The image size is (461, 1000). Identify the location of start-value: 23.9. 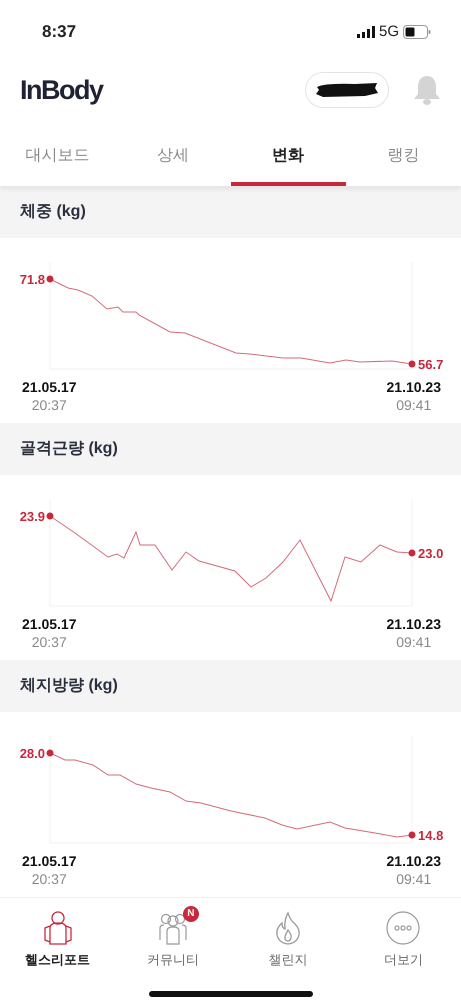
(32, 516).